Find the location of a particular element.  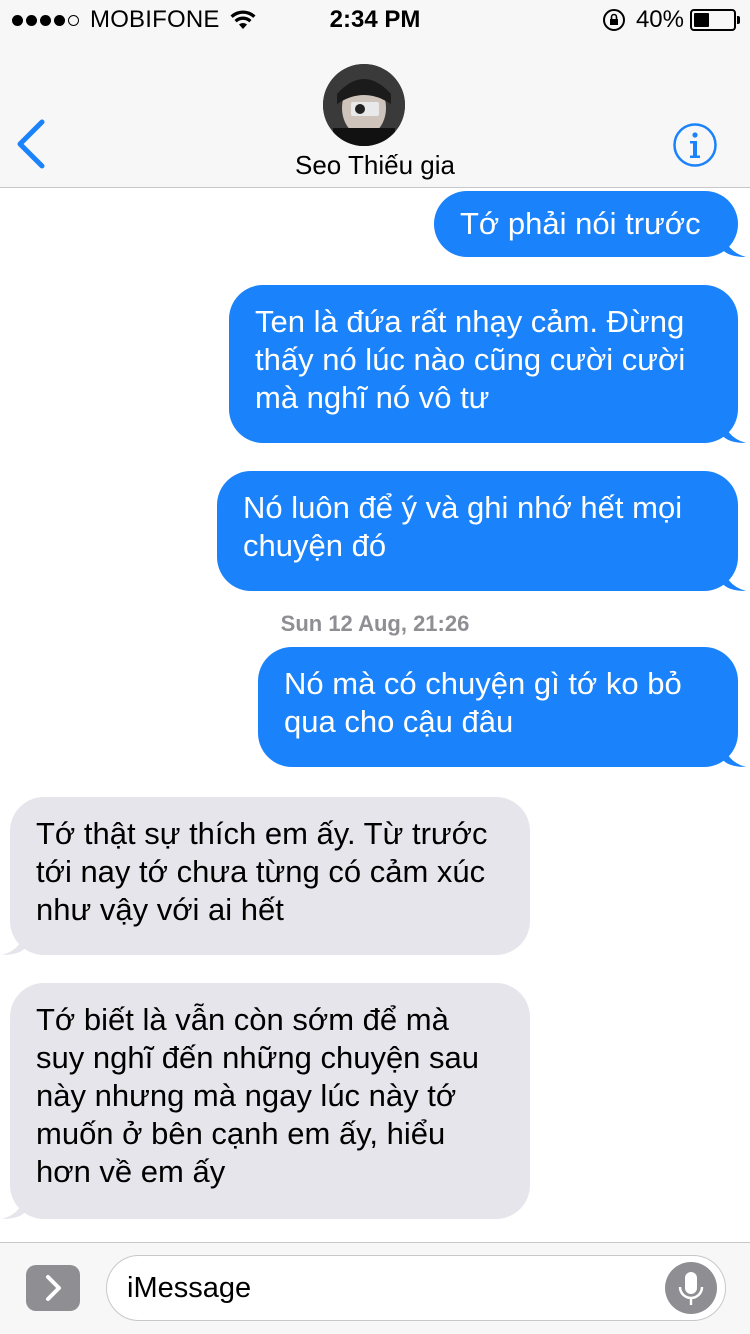

info-icon is located at coordinates (695, 145).